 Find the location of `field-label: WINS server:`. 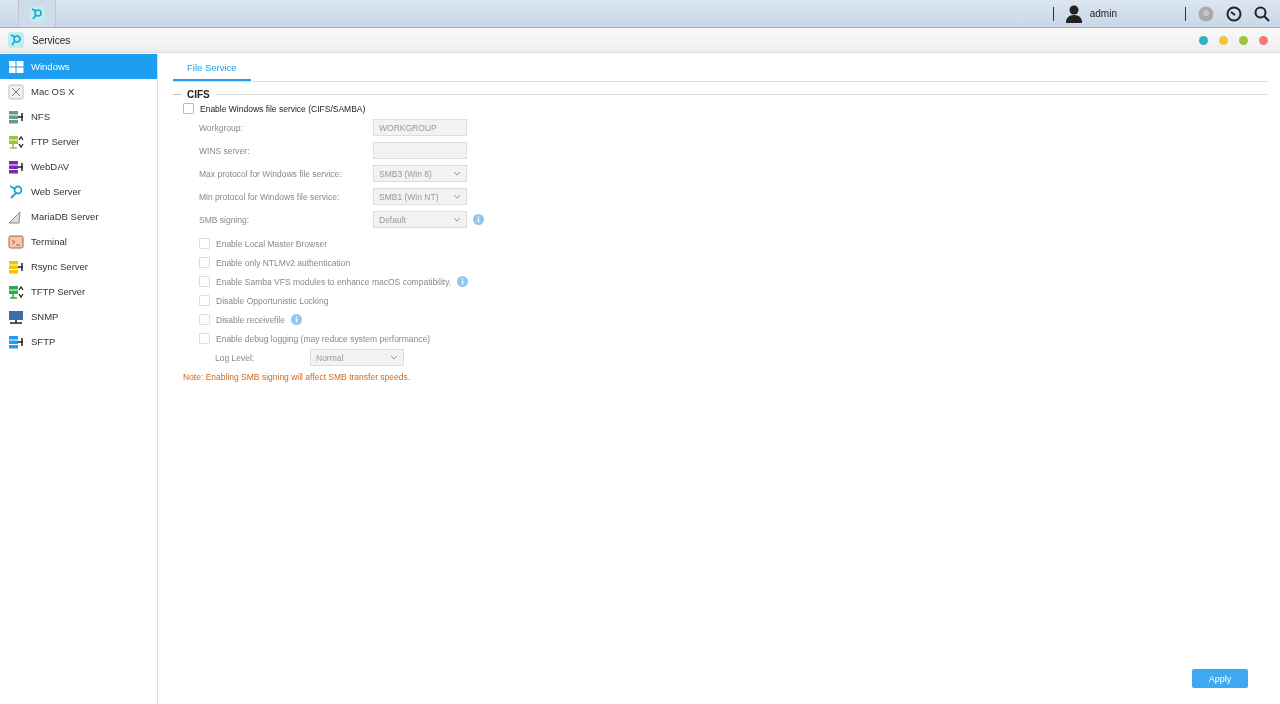

field-label: WINS server: is located at coordinates (225, 150).